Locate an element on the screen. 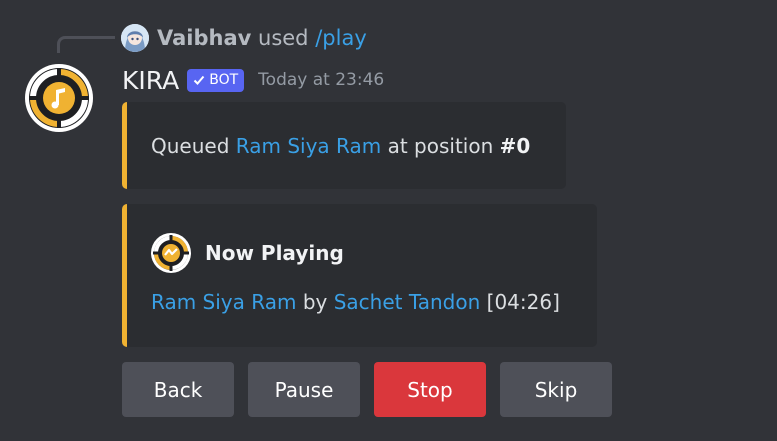 This screenshot has width=777, height=441. queued-middle-text: at position is located at coordinates (440, 146).